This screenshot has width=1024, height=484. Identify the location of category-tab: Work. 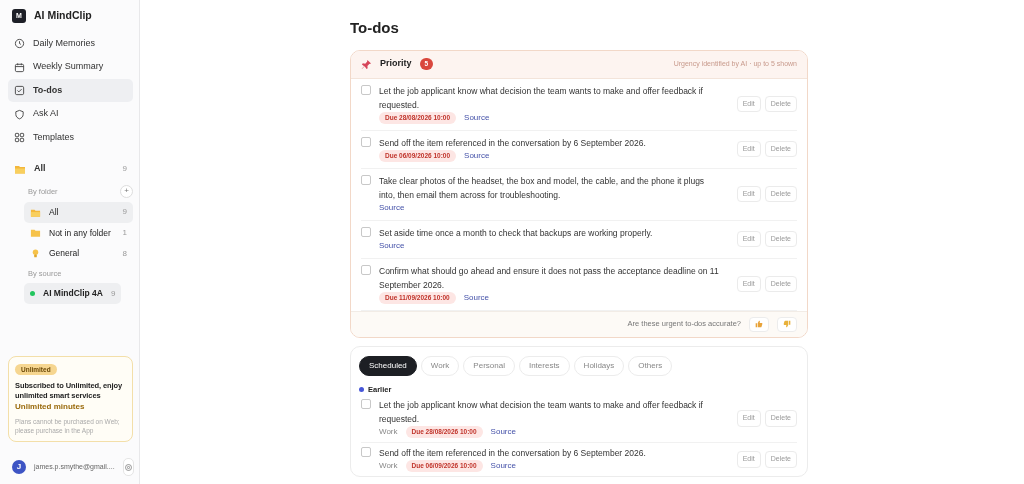
(440, 365).